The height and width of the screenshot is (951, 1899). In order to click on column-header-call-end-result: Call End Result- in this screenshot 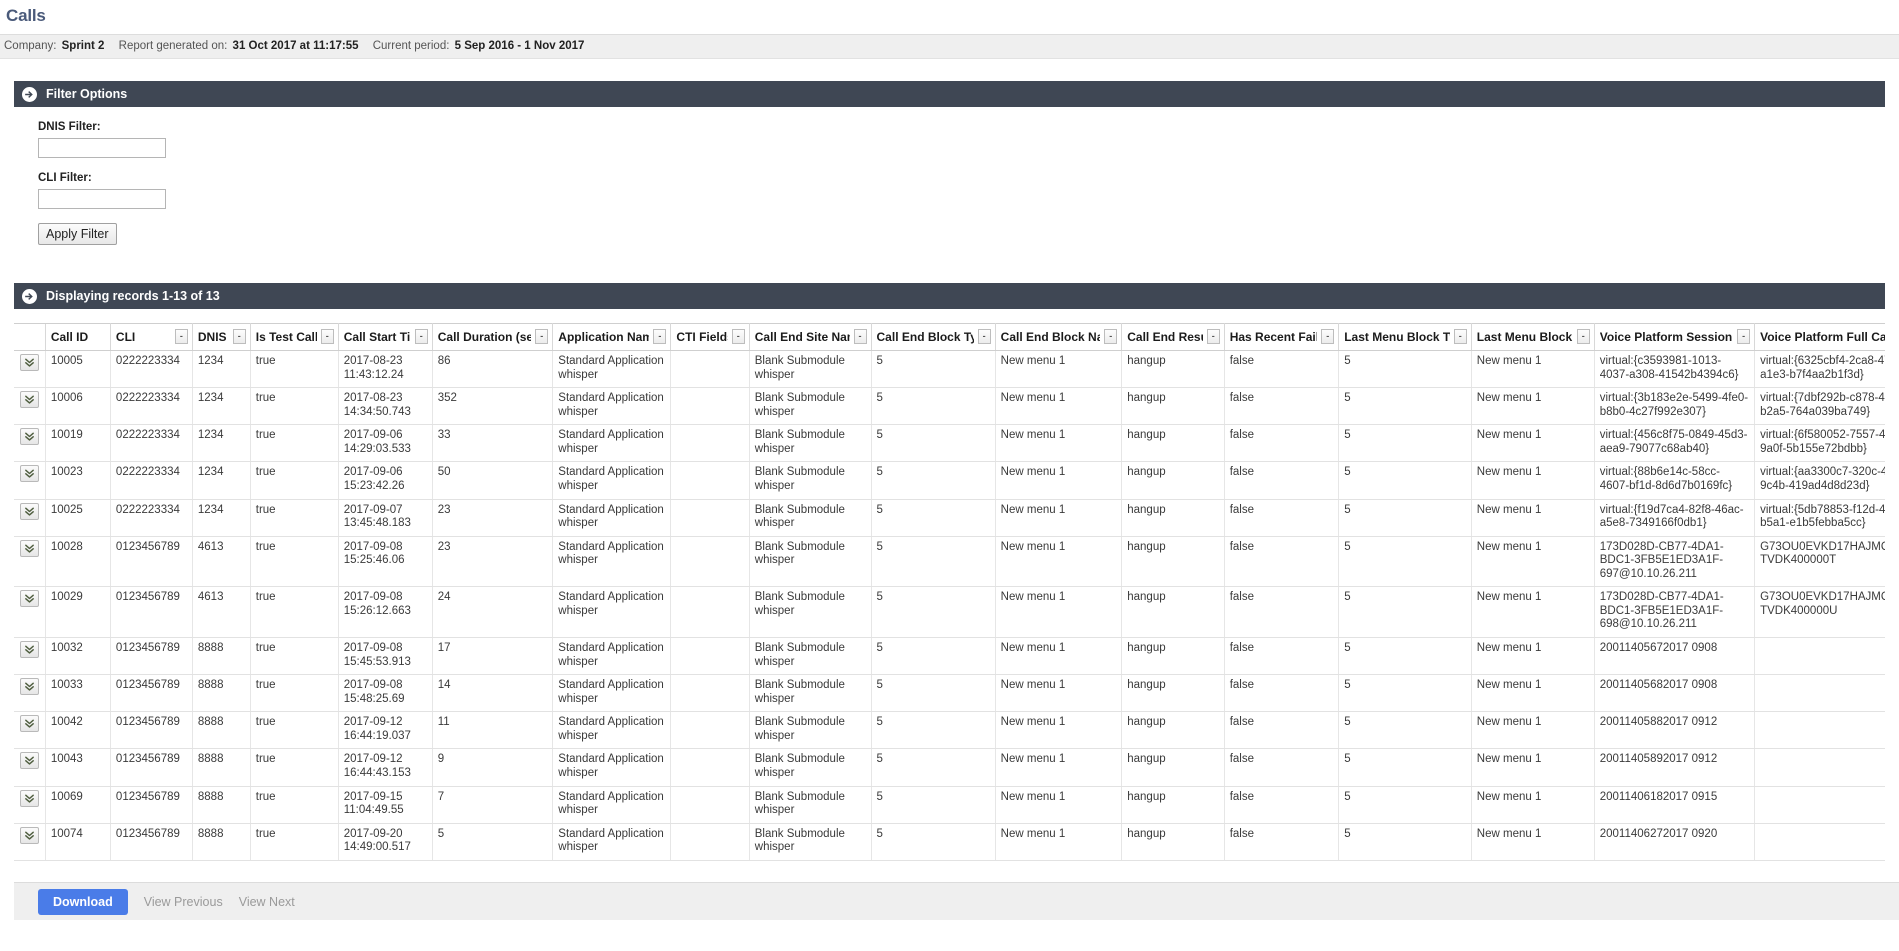, I will do `click(1173, 337)`.